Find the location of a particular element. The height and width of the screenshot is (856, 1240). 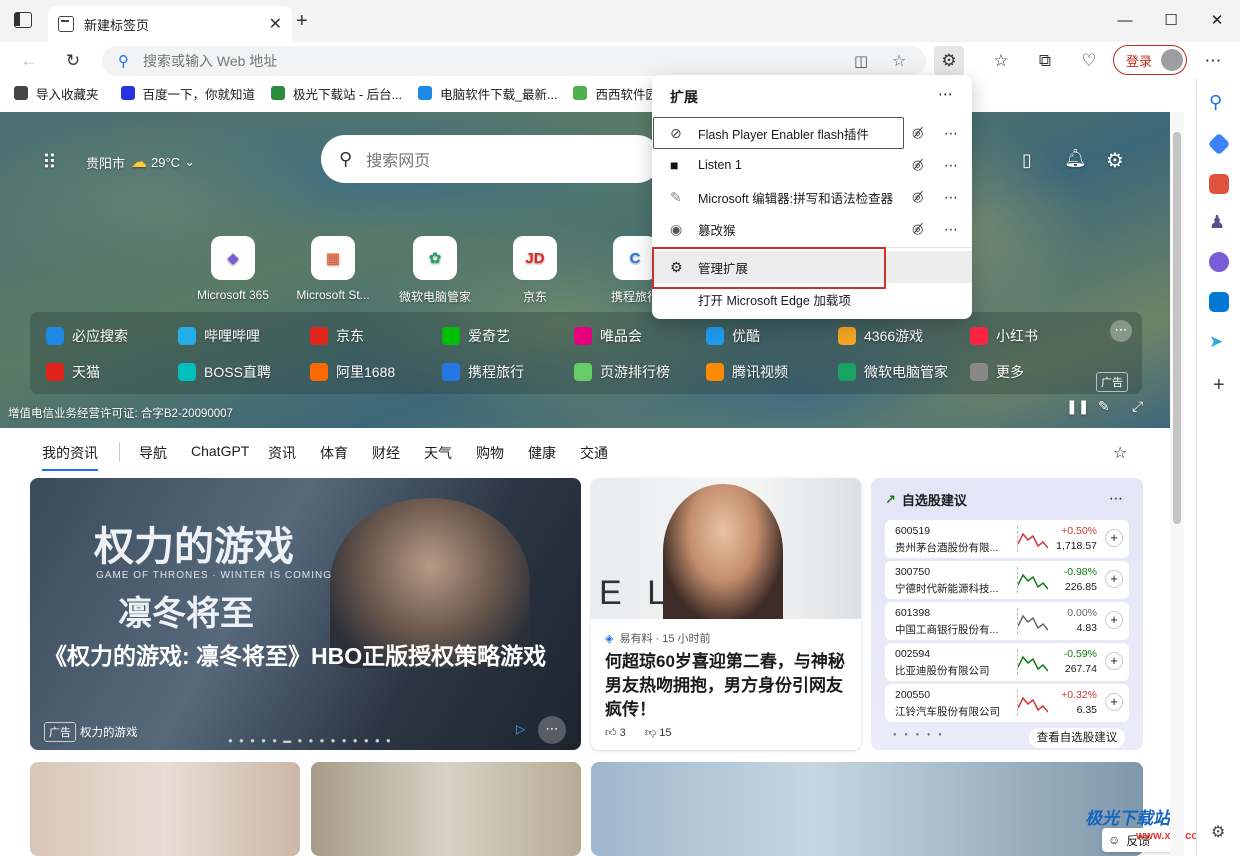

back-icon: ← is located at coordinates (29, 61).